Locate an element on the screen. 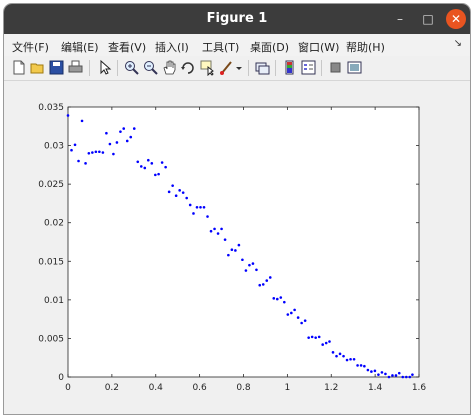  x-tick-label: 0.2 is located at coordinates (112, 388).